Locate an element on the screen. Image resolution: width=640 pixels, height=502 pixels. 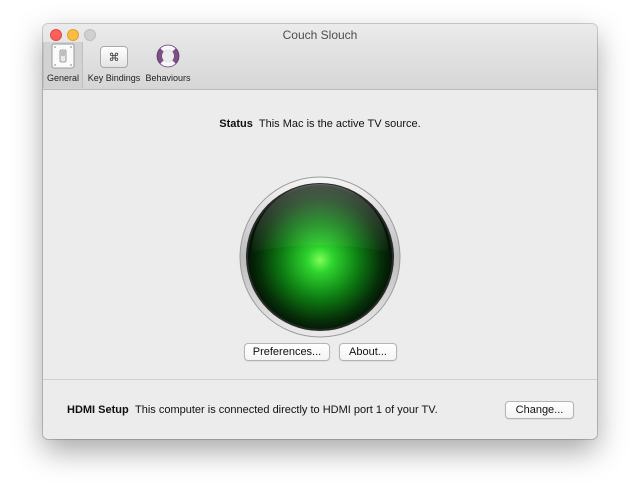
tab-key-bindings-label: Key Bindings is located at coordinates (114, 78).